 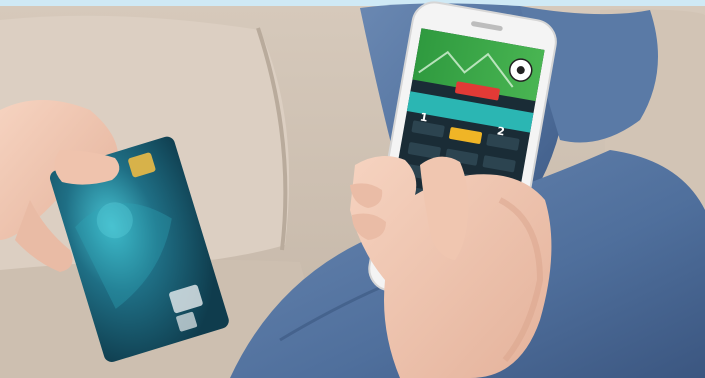 What do you see at coordinates (352, 3) in the screenshot?
I see `frame-strip` at bounding box center [352, 3].